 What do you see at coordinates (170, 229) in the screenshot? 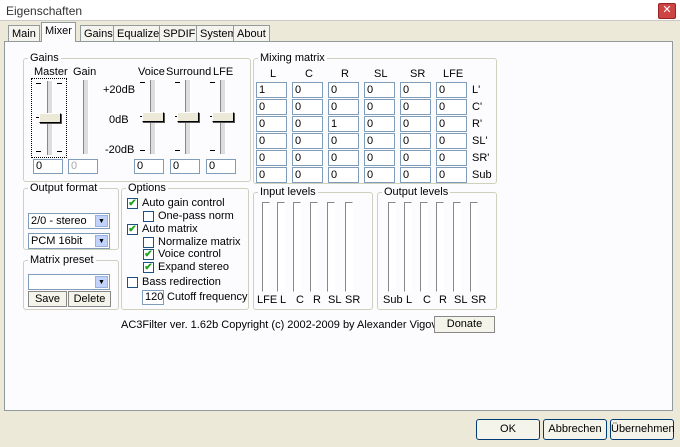
I see `auto-matrix-label: Auto matrix` at bounding box center [170, 229].